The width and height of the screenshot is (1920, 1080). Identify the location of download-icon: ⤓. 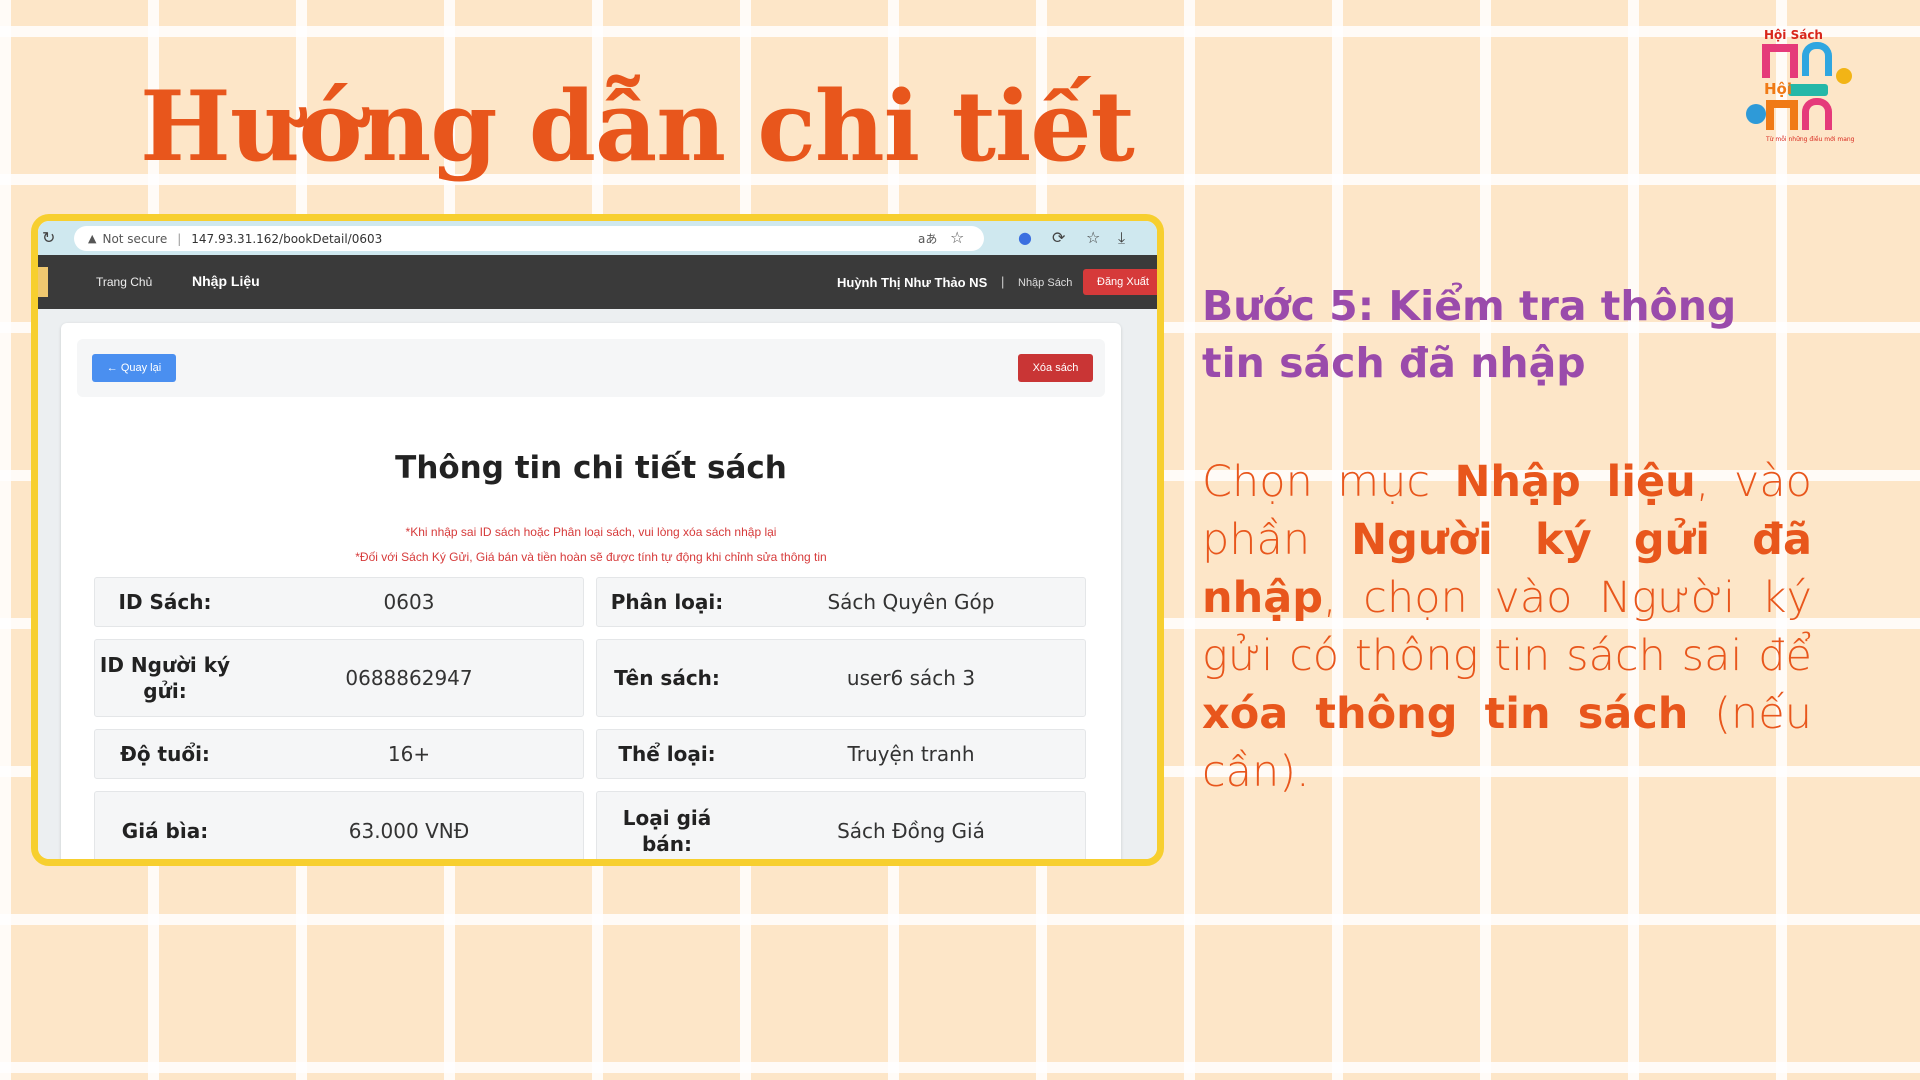
(1121, 238).